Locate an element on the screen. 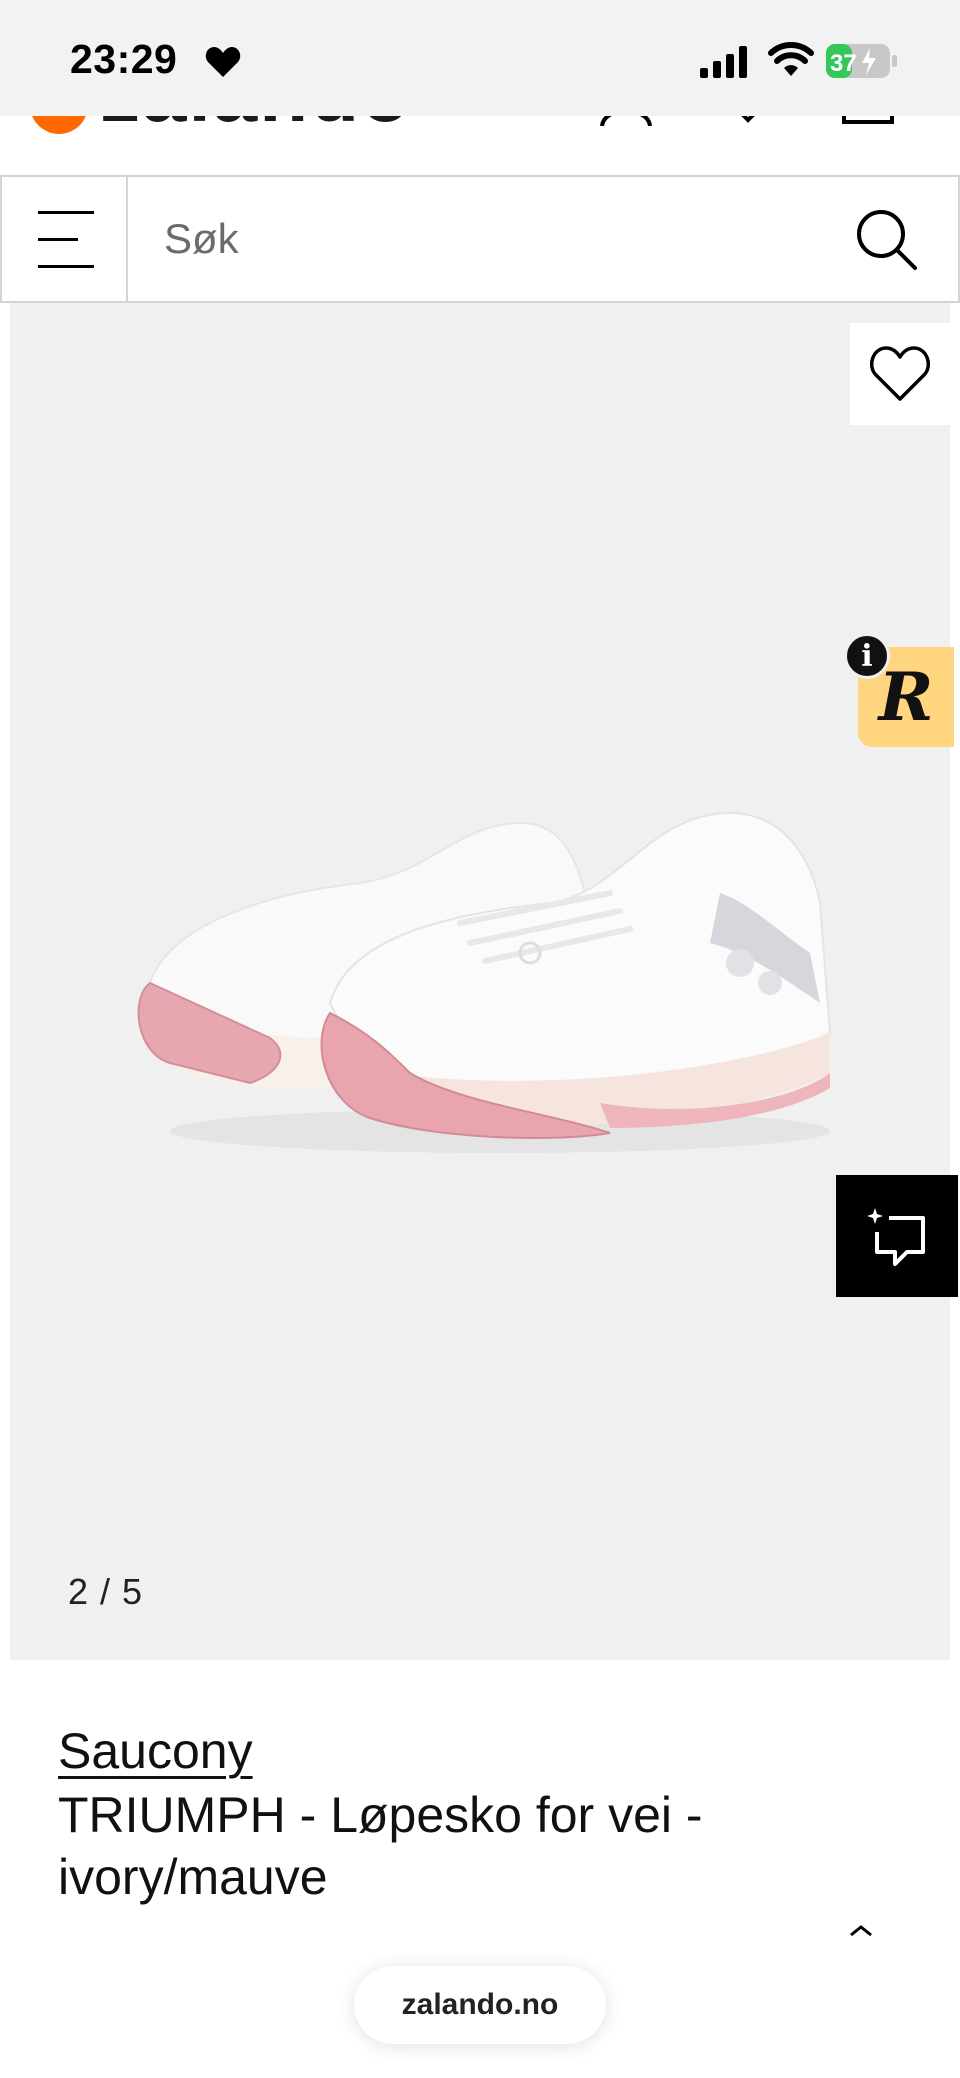 The width and height of the screenshot is (960, 2078). brand-link: Saucony is located at coordinates (155, 1751).